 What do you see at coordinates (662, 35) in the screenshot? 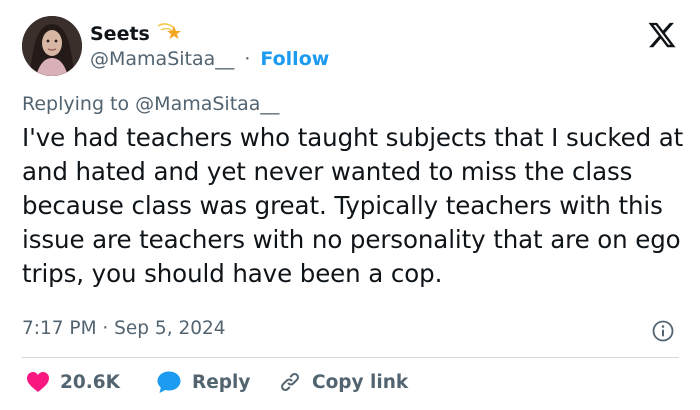
I see `x-logo-icon` at bounding box center [662, 35].